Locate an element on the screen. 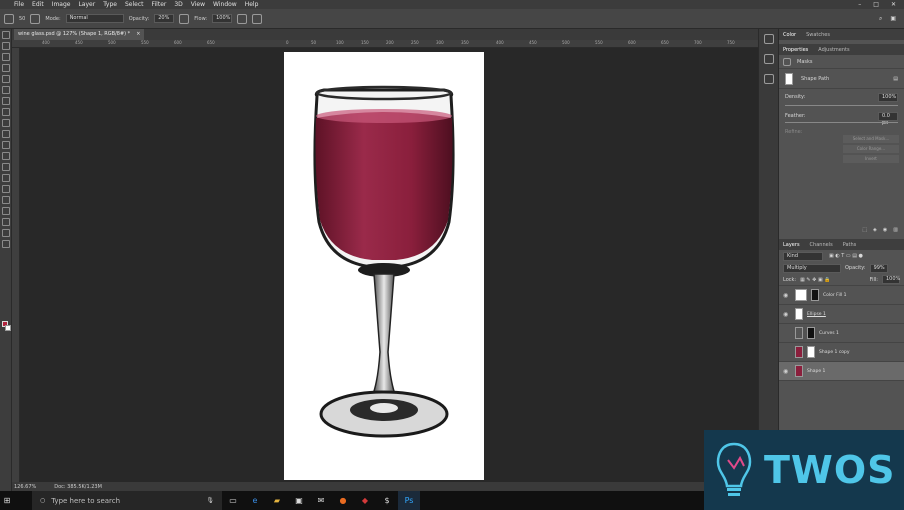 The height and width of the screenshot is (510, 904). add-mask-icon: ▤ is located at coordinates (895, 79).